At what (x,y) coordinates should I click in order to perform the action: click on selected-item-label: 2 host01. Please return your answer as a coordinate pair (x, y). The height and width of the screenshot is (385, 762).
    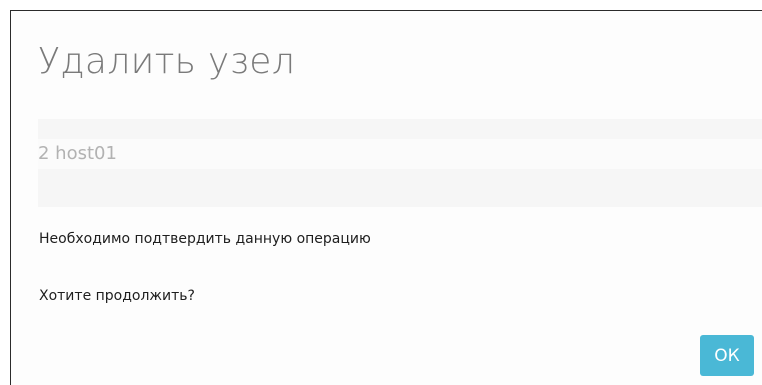
    Looking at the image, I should click on (77, 153).